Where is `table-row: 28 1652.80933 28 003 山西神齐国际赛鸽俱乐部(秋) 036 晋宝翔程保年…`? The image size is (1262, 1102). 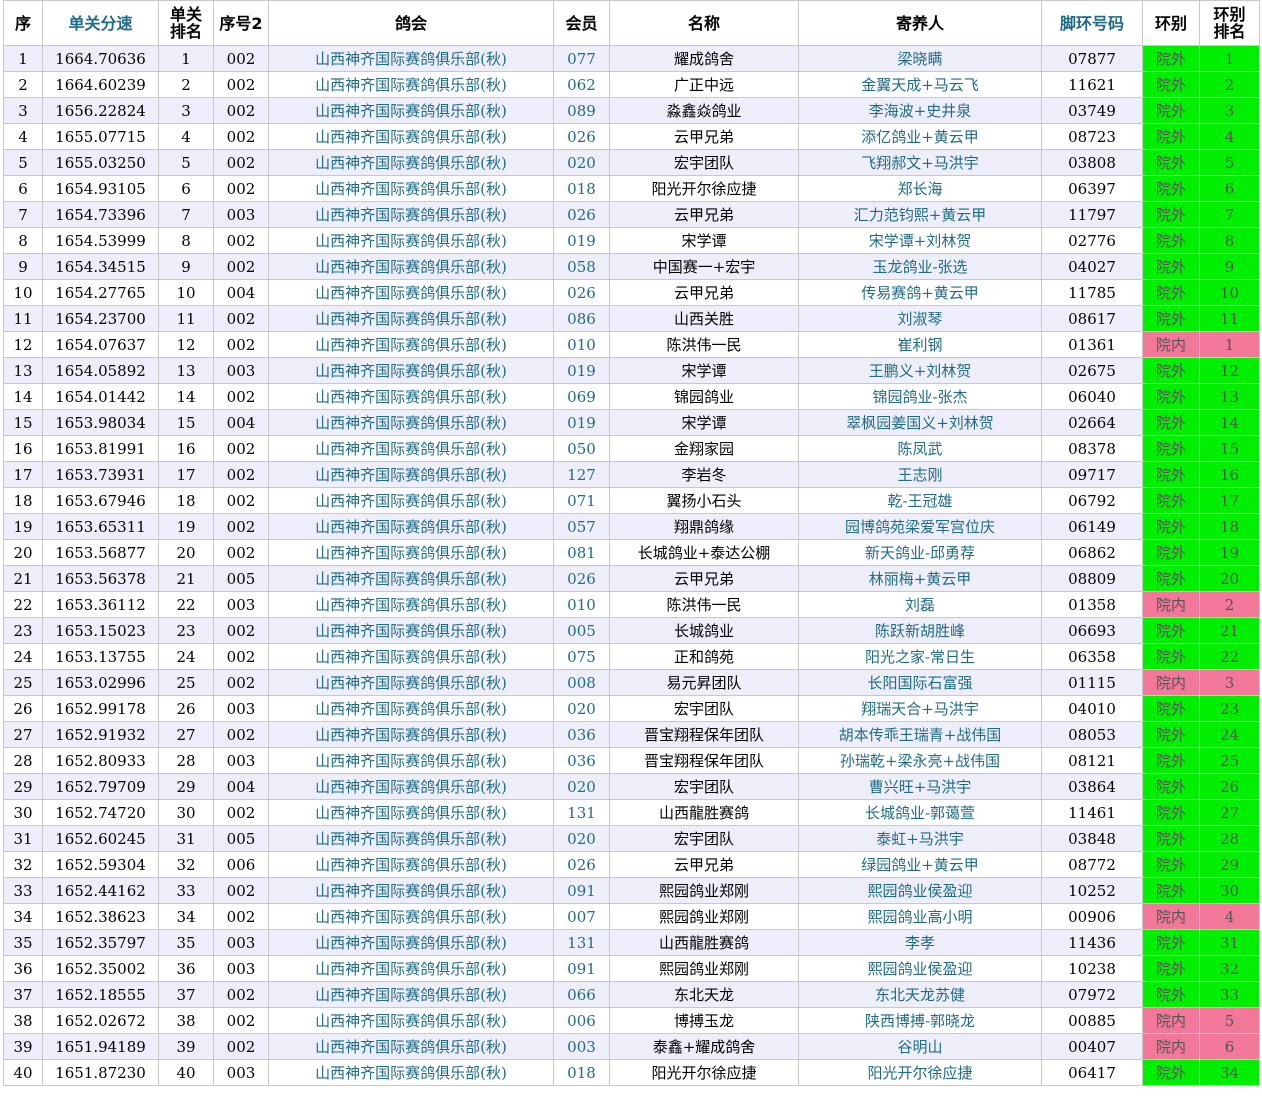
table-row: 28 1652.80933 28 003 山西神齐国际赛鸽俱乐部(秋) 036 晋宝翔程保年… is located at coordinates (631, 760).